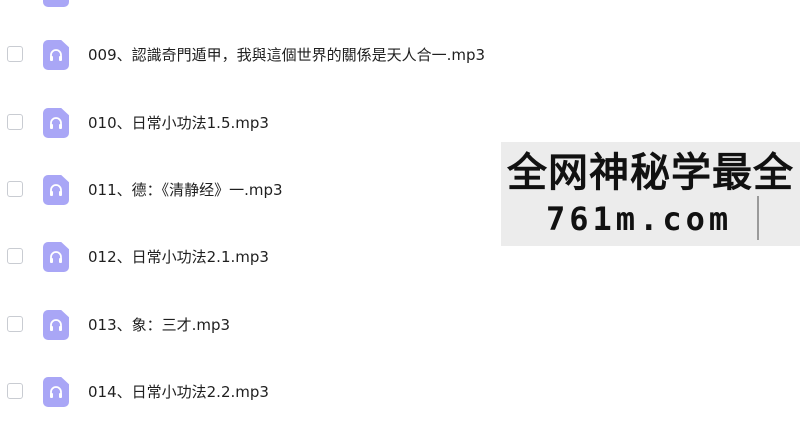  I want to click on file-name: 013、象：三才.mp3, so click(159, 325).